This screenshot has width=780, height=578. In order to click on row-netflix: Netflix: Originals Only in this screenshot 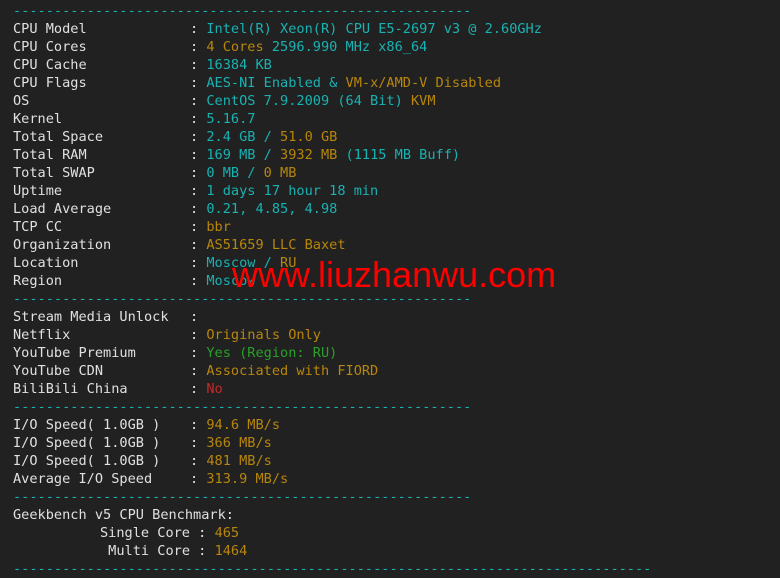, I will do `click(396, 335)`.